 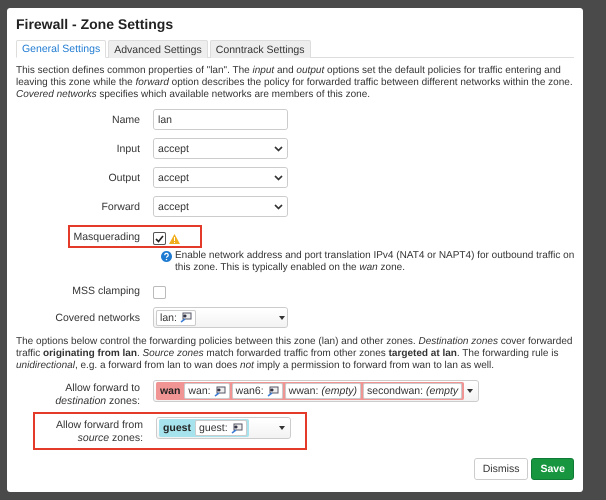 What do you see at coordinates (97, 318) in the screenshot?
I see `field-label: Covered networks` at bounding box center [97, 318].